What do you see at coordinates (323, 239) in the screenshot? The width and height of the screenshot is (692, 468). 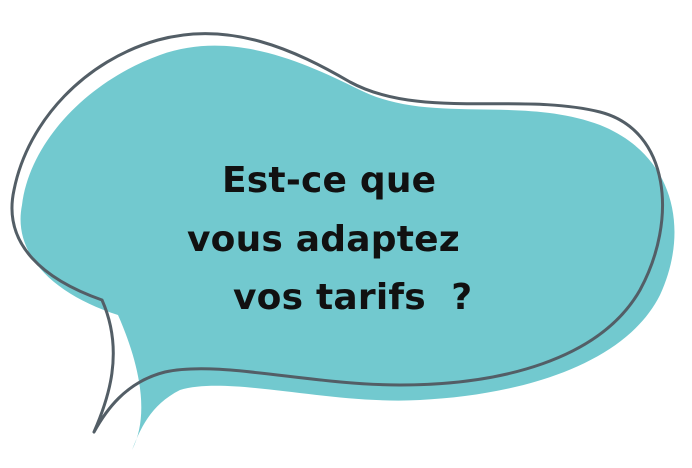 I see `question-line-2: vous adaptez` at bounding box center [323, 239].